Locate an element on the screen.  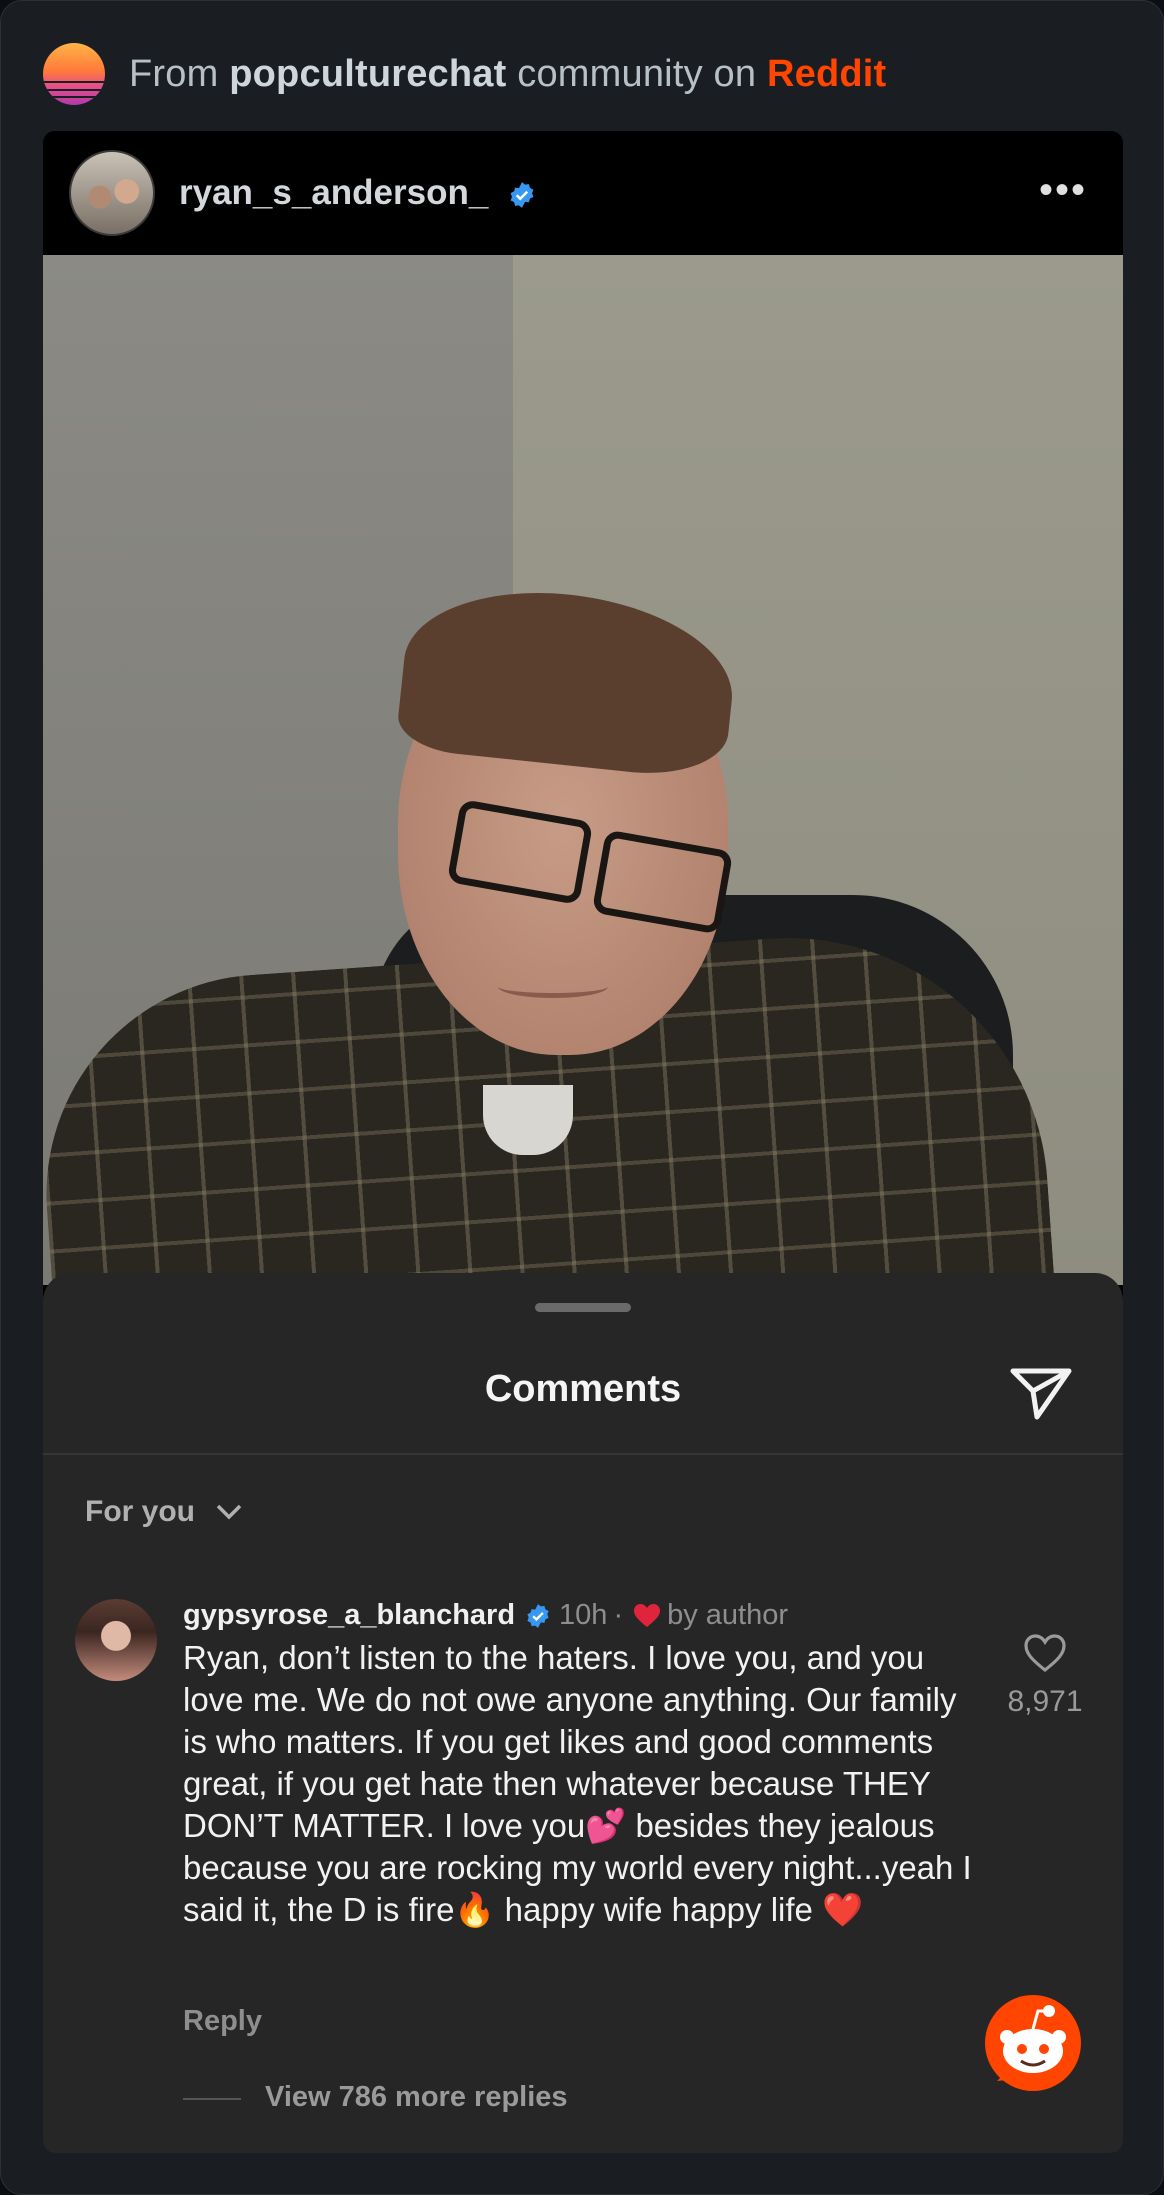
comment-header: gypsyrose_a_blanchard 10h · by author is located at coordinates (485, 1615).